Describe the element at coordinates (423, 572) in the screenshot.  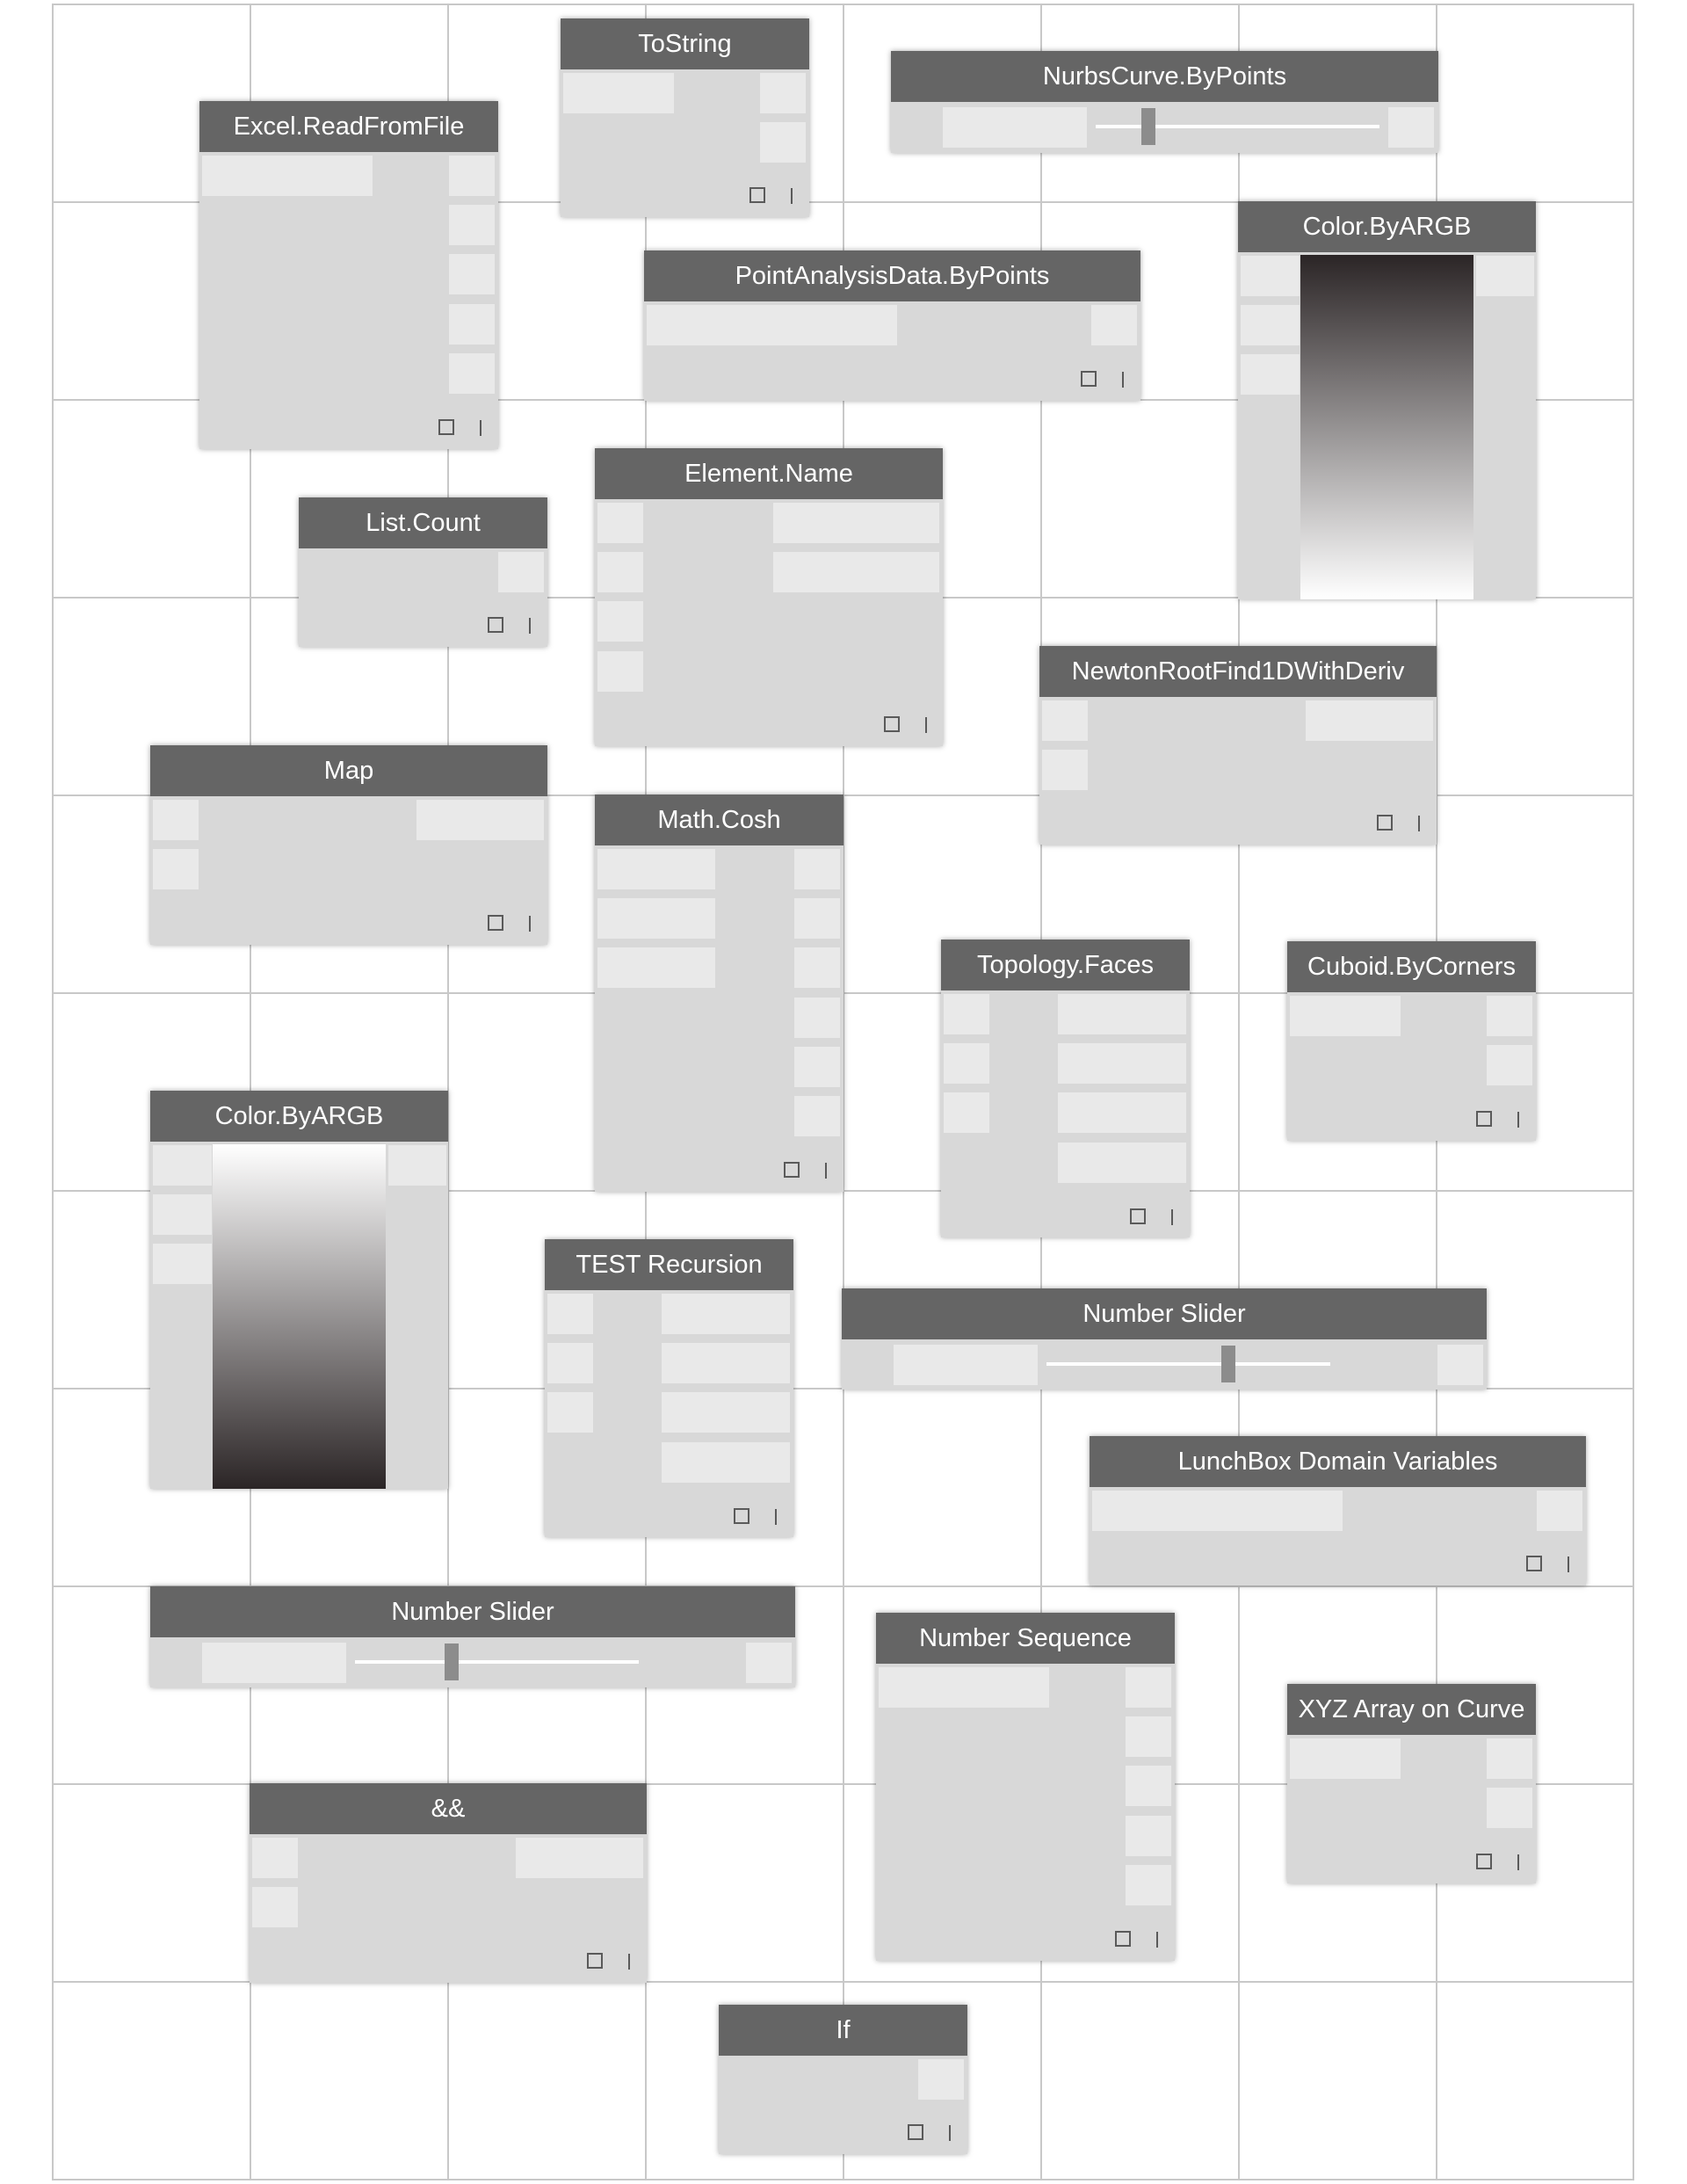
I see `node-list-count: List.Count` at that location.